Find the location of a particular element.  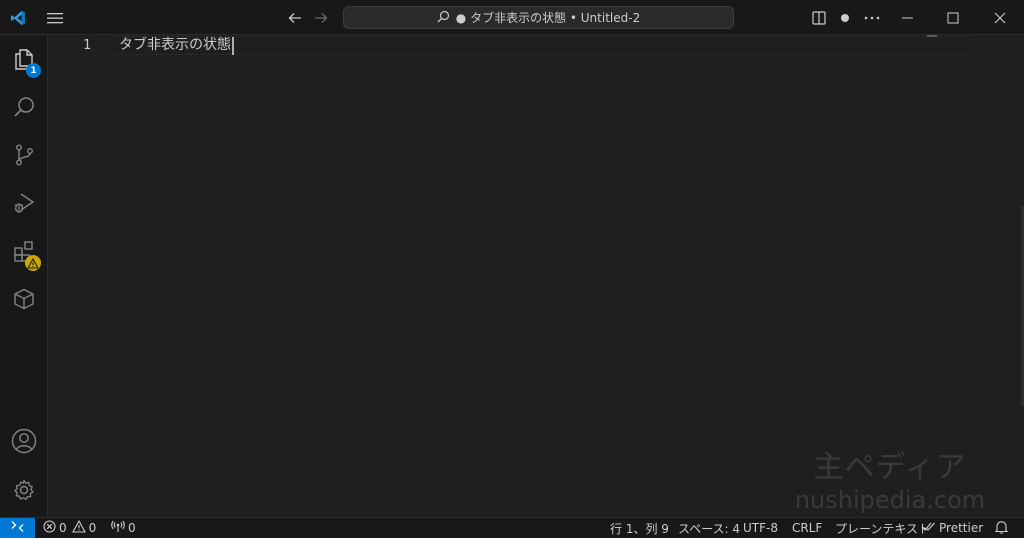

language-mode-status: プレーンテキスト is located at coordinates (882, 528).